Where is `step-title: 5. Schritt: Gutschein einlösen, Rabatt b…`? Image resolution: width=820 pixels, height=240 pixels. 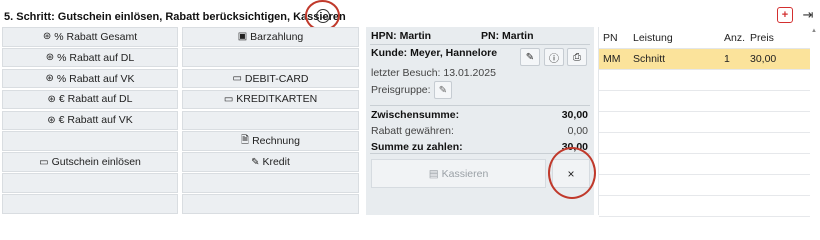
step-title: 5. Schritt: Gutschein einlösen, Rabatt b… is located at coordinates (175, 17).